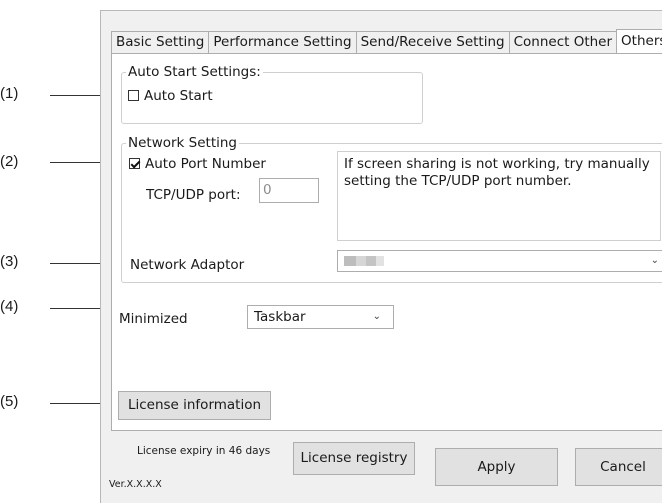 This screenshot has width=662, height=503. Describe the element at coordinates (160, 42) in the screenshot. I see `tab-basic-setting: Basic Setting` at that location.